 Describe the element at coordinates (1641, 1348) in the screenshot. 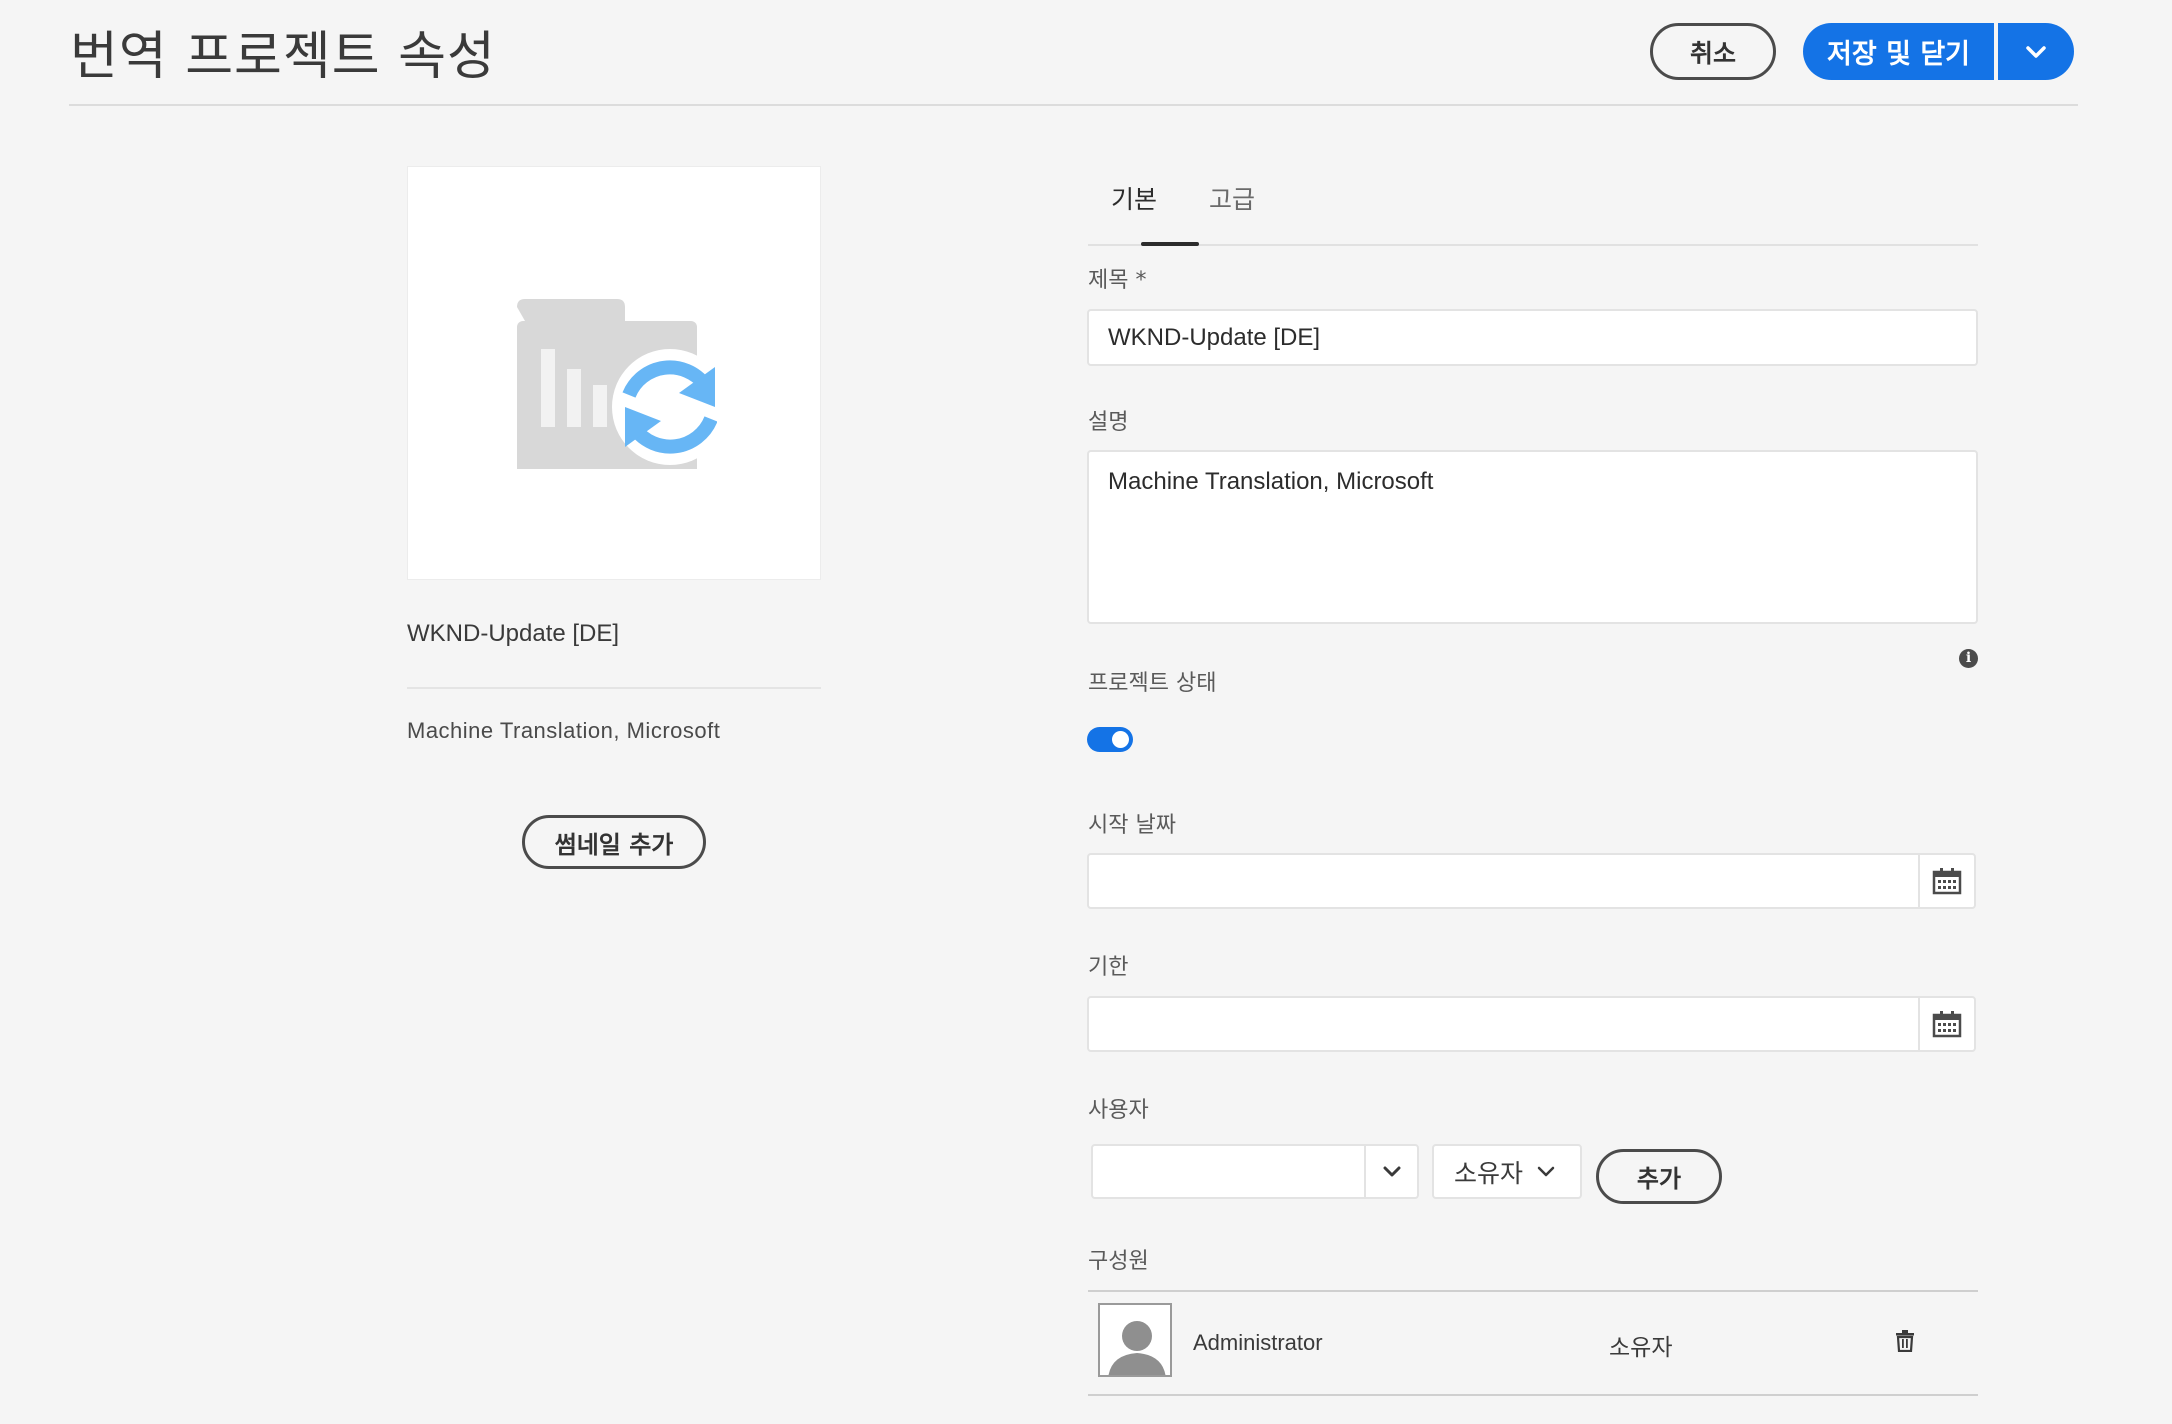

I see `member-role: 소유자` at that location.